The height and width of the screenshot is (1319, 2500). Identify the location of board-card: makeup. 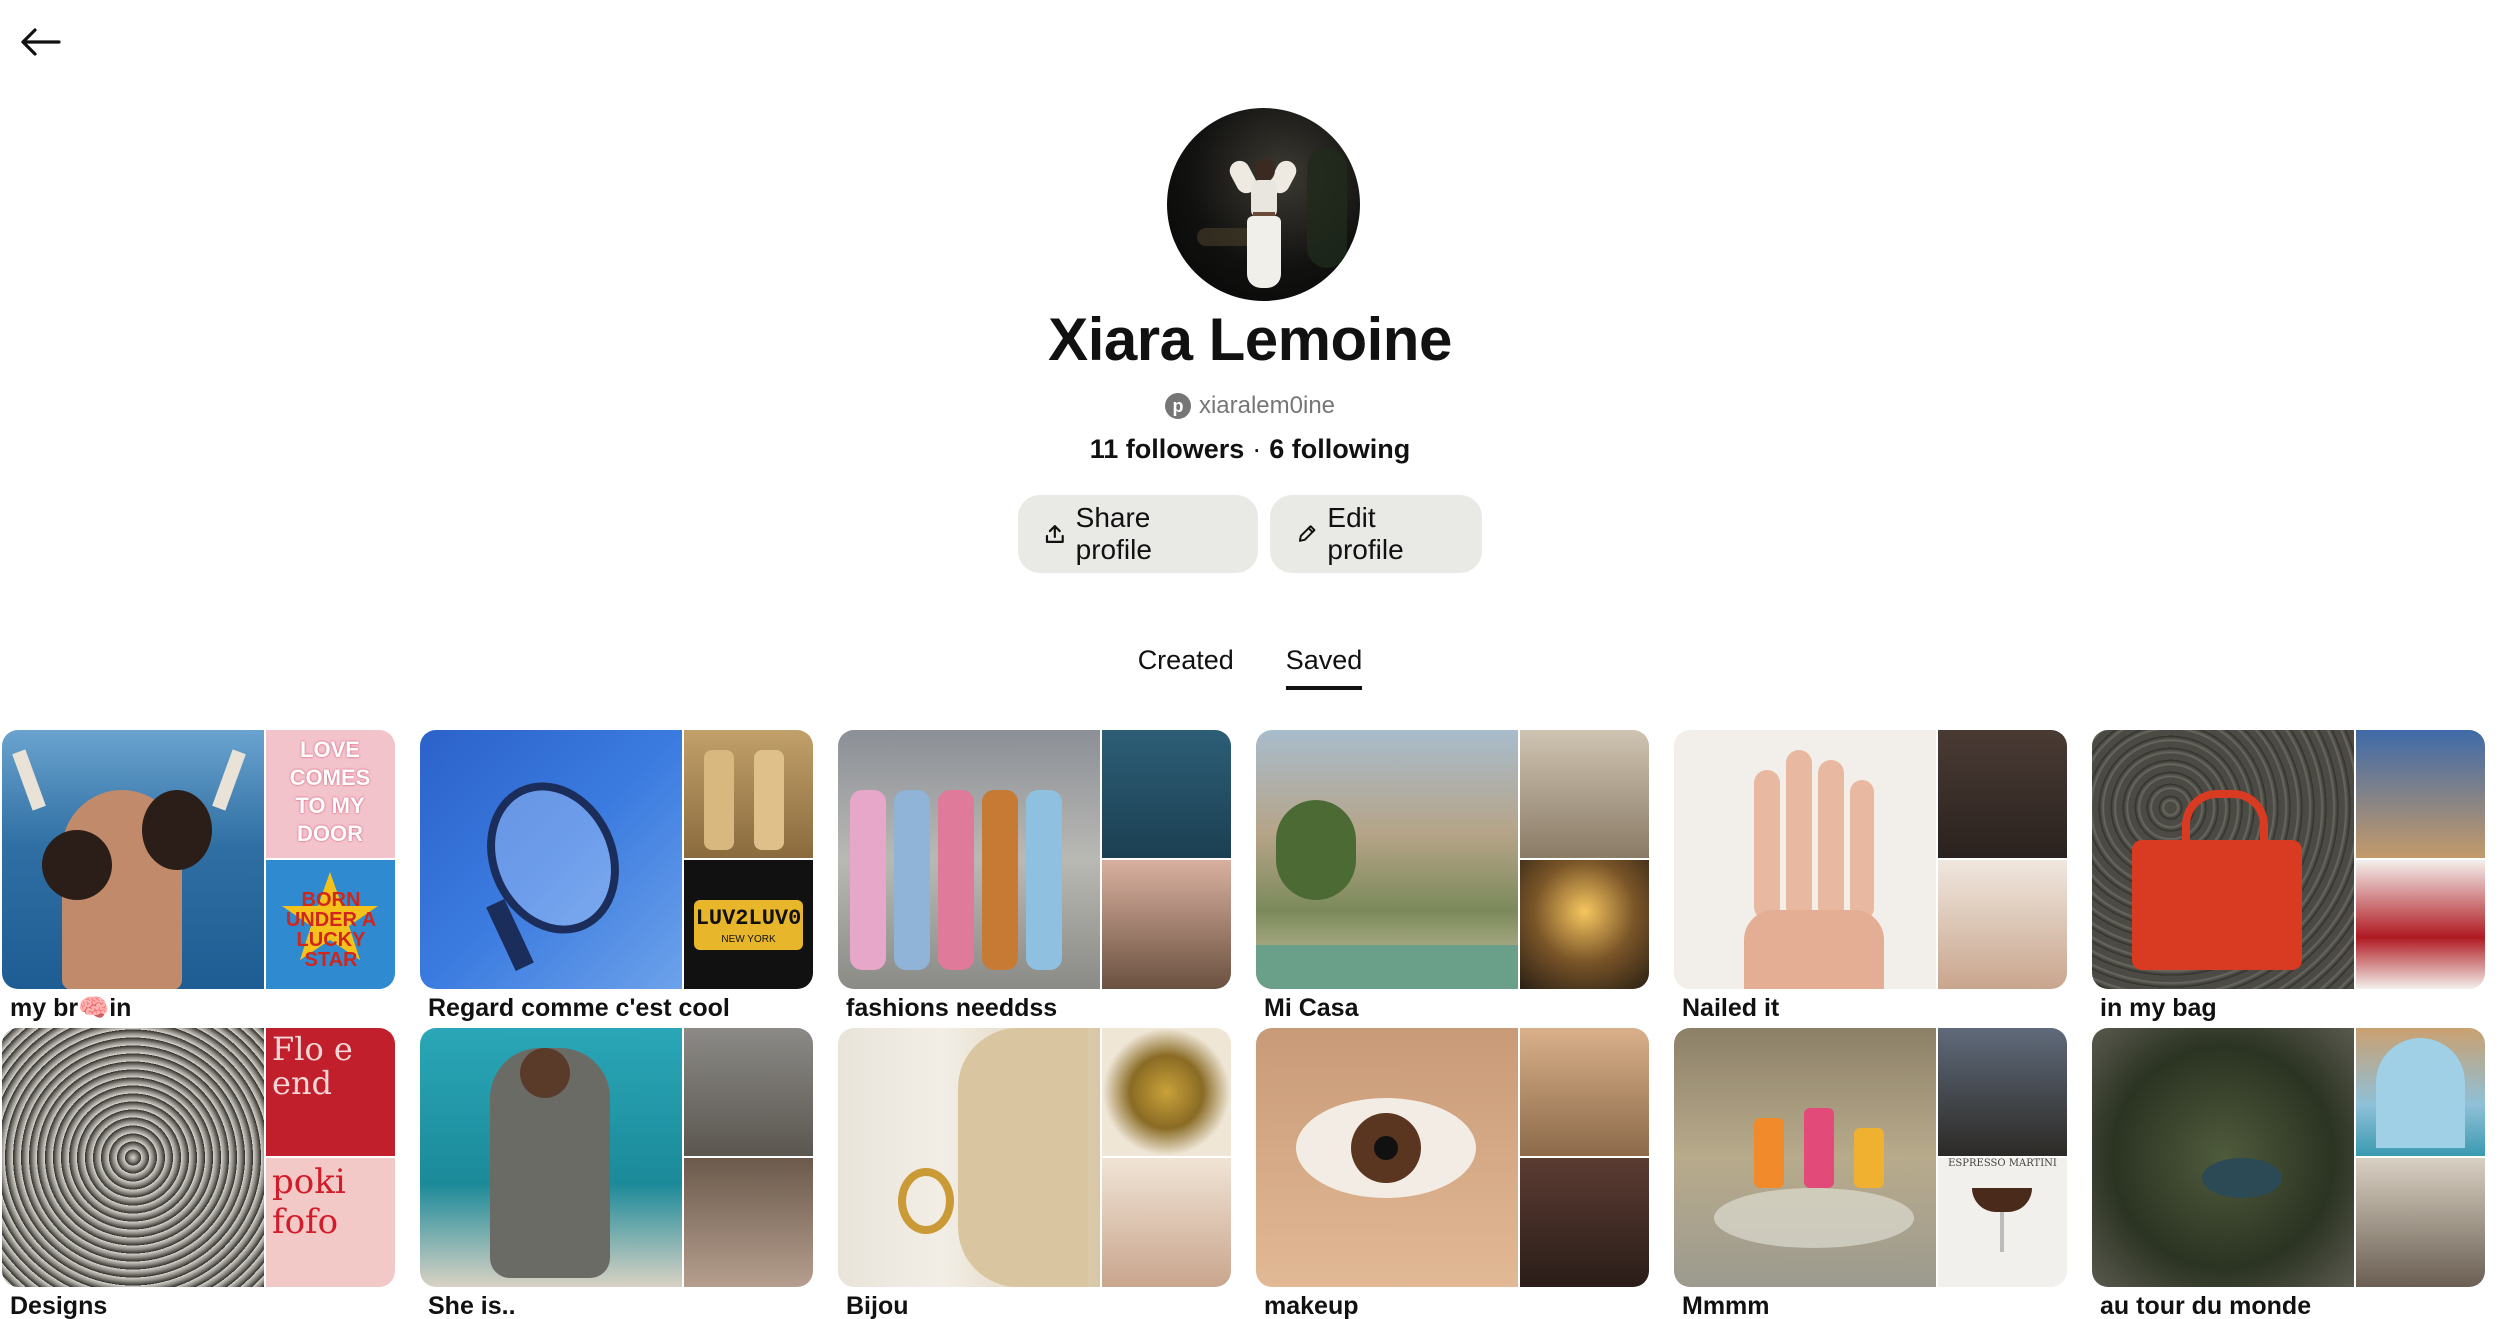
(1452, 1173).